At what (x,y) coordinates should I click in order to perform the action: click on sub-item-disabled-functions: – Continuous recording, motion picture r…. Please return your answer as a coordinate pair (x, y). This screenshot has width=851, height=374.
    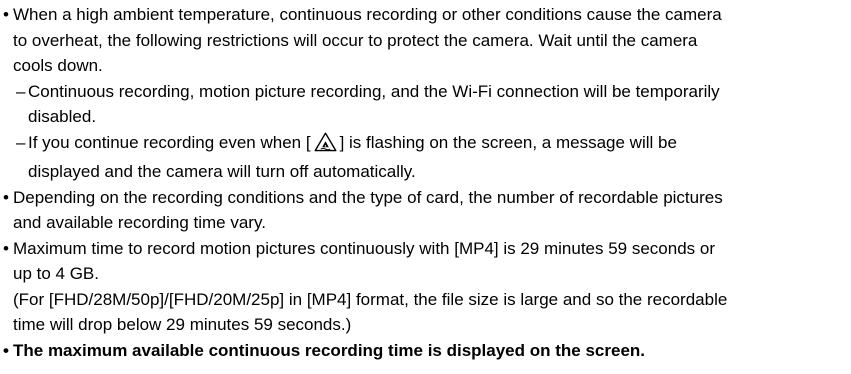
    Looking at the image, I should click on (425, 92).